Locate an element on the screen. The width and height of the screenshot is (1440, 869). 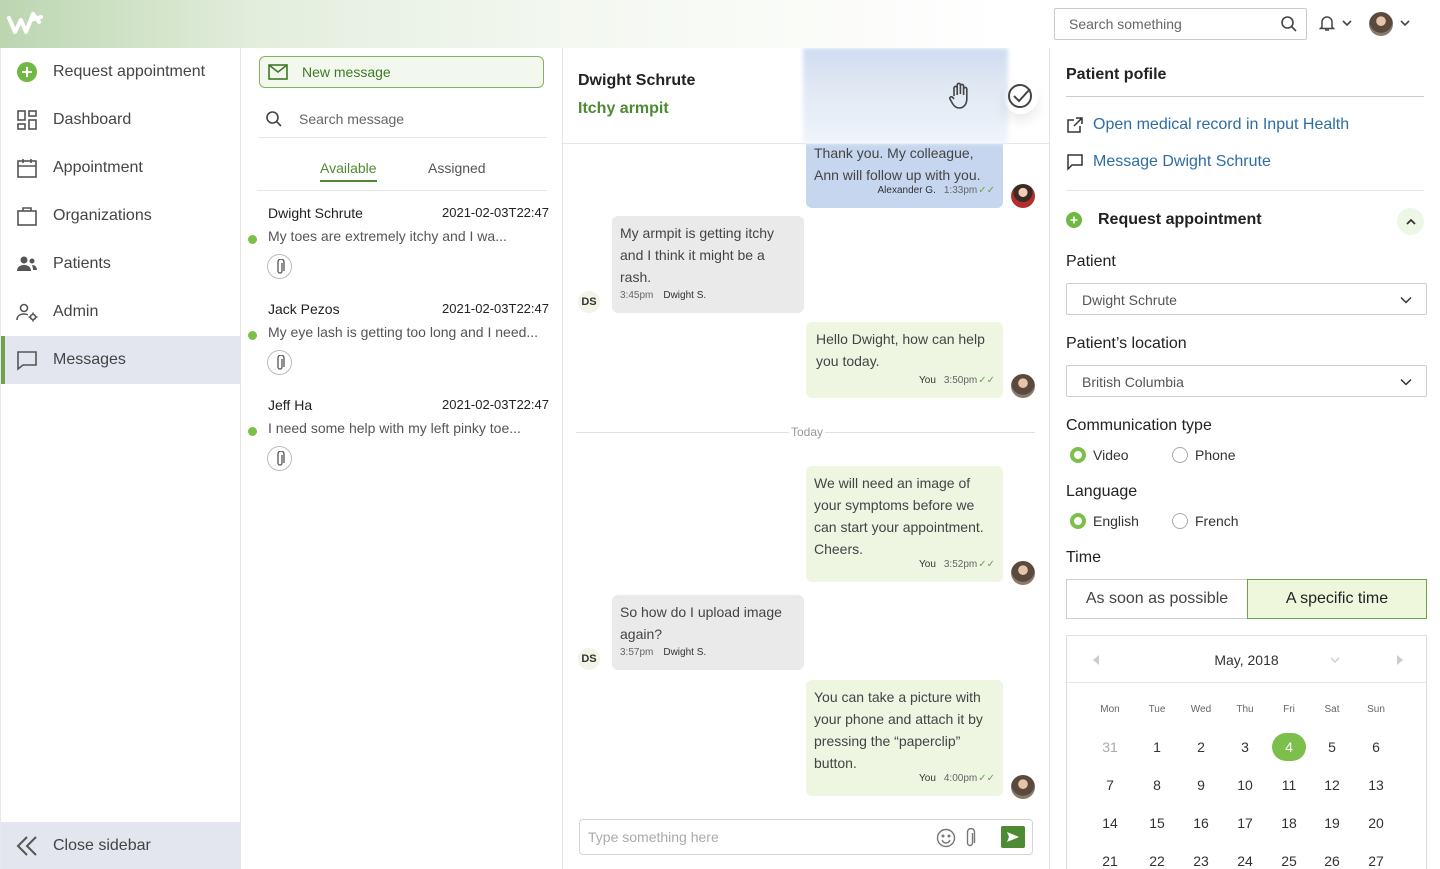
calendar-day: 22 is located at coordinates (1157, 858).